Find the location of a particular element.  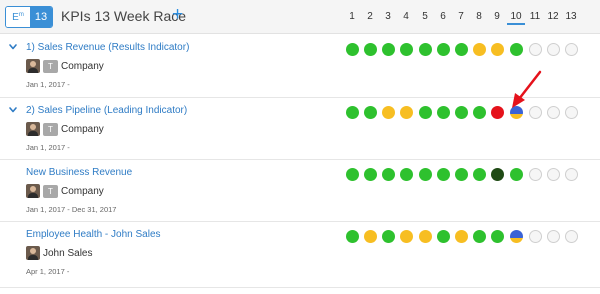

kpi-date-range: Jan 1, 2017 - Dec 31, 2017 is located at coordinates (71, 209).